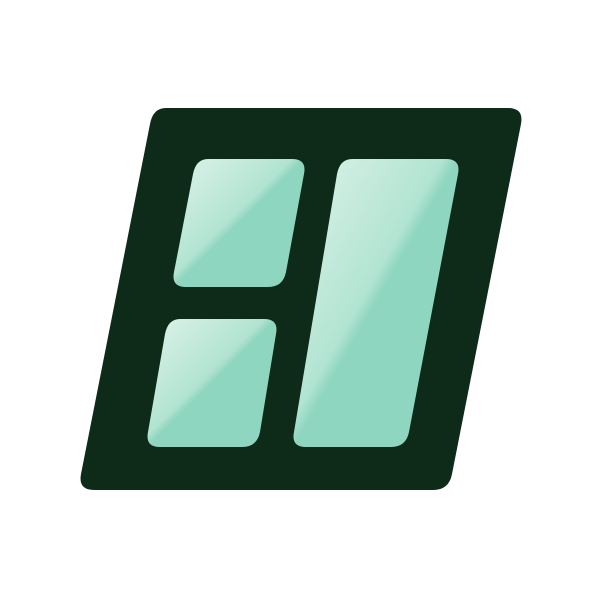  Describe the element at coordinates (212, 383) in the screenshot. I see `logo-panel-bottom-left` at that location.